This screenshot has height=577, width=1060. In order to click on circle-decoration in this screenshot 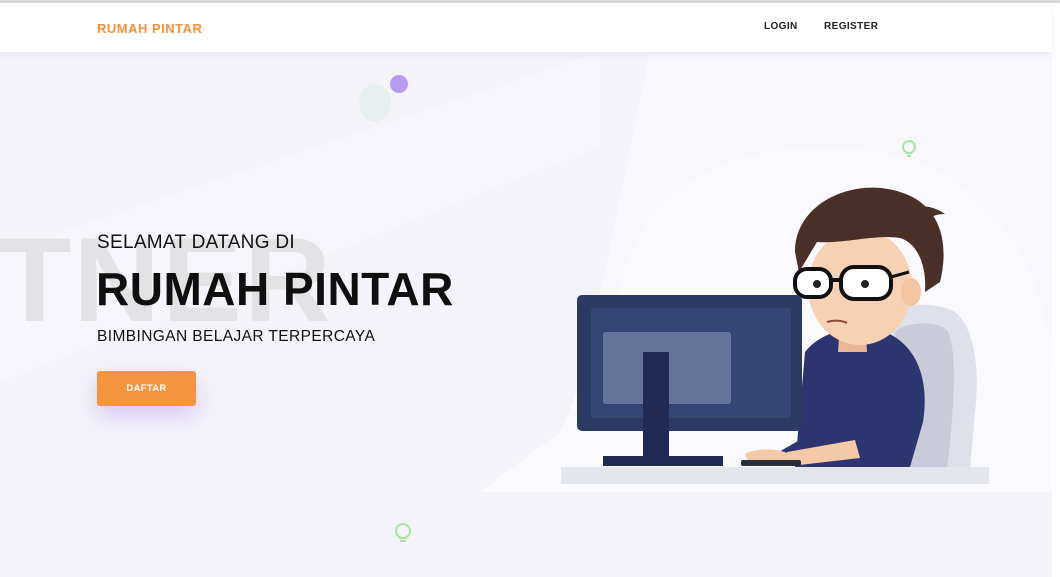, I will do `click(383, 98)`.